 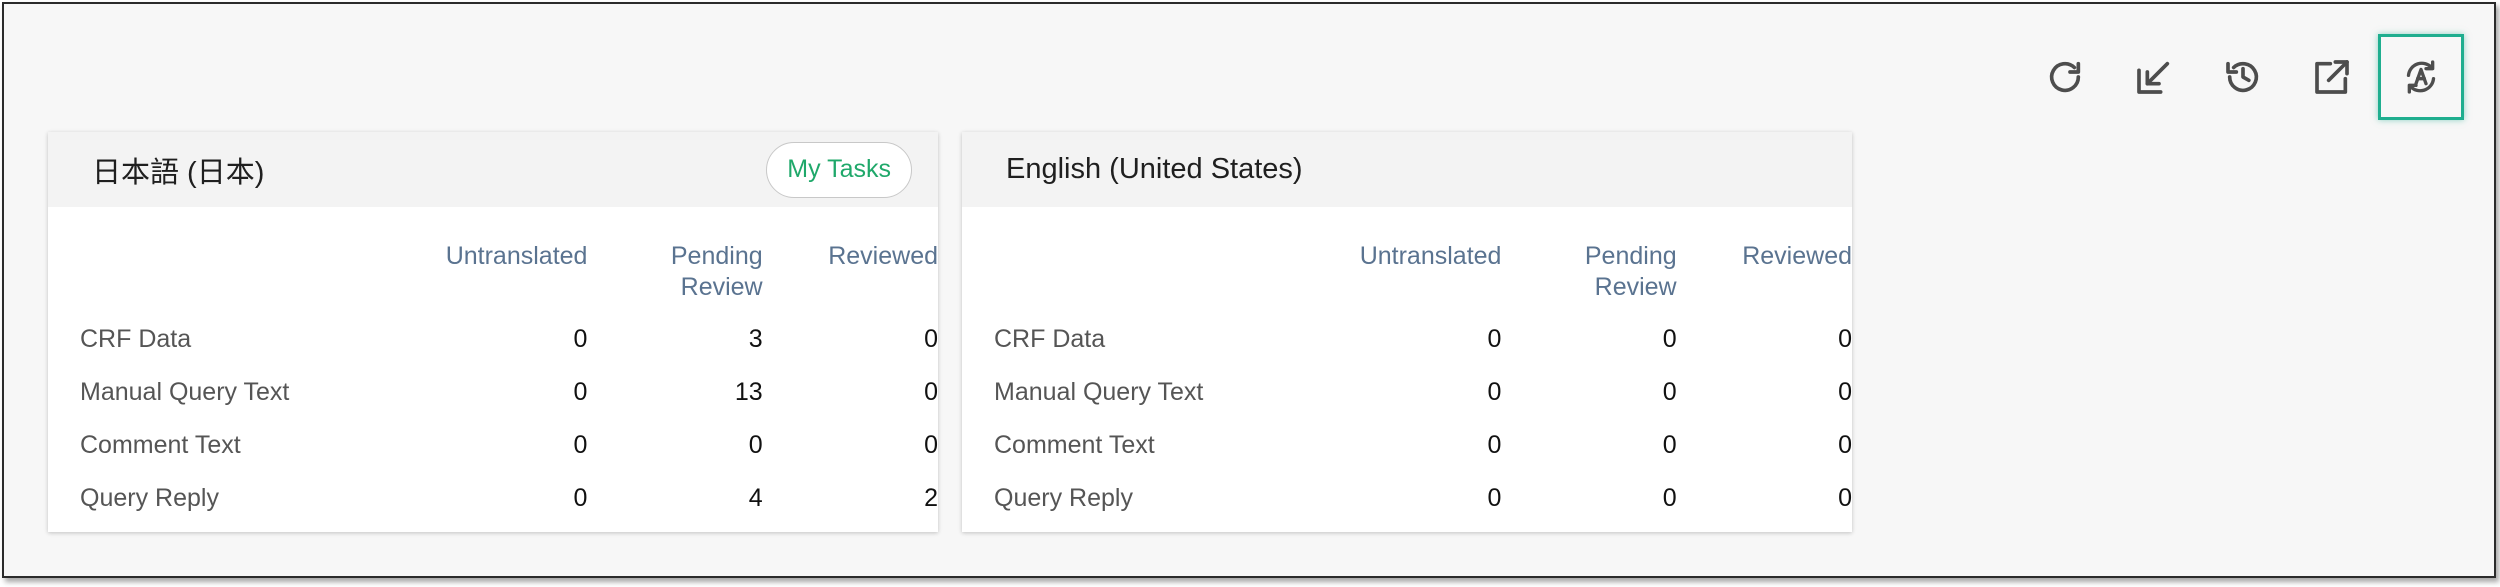 What do you see at coordinates (509, 339) in the screenshot?
I see `table-row: CRF Data 0 3 0` at bounding box center [509, 339].